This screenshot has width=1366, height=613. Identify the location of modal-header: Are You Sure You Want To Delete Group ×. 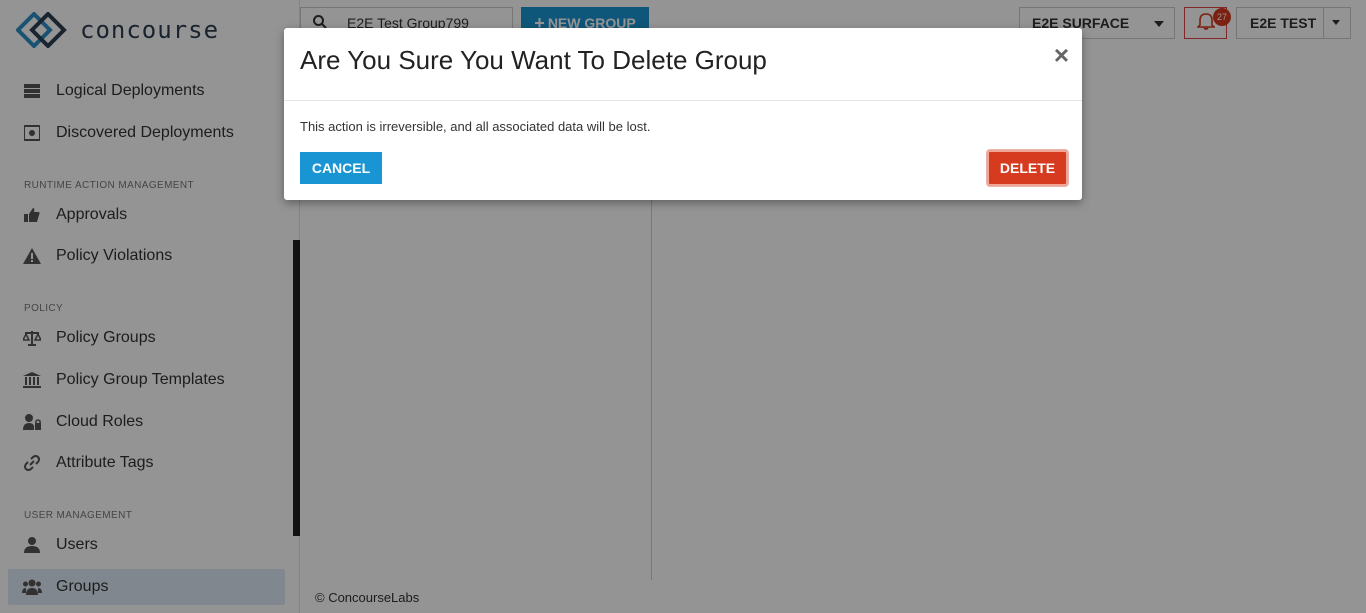
(683, 64).